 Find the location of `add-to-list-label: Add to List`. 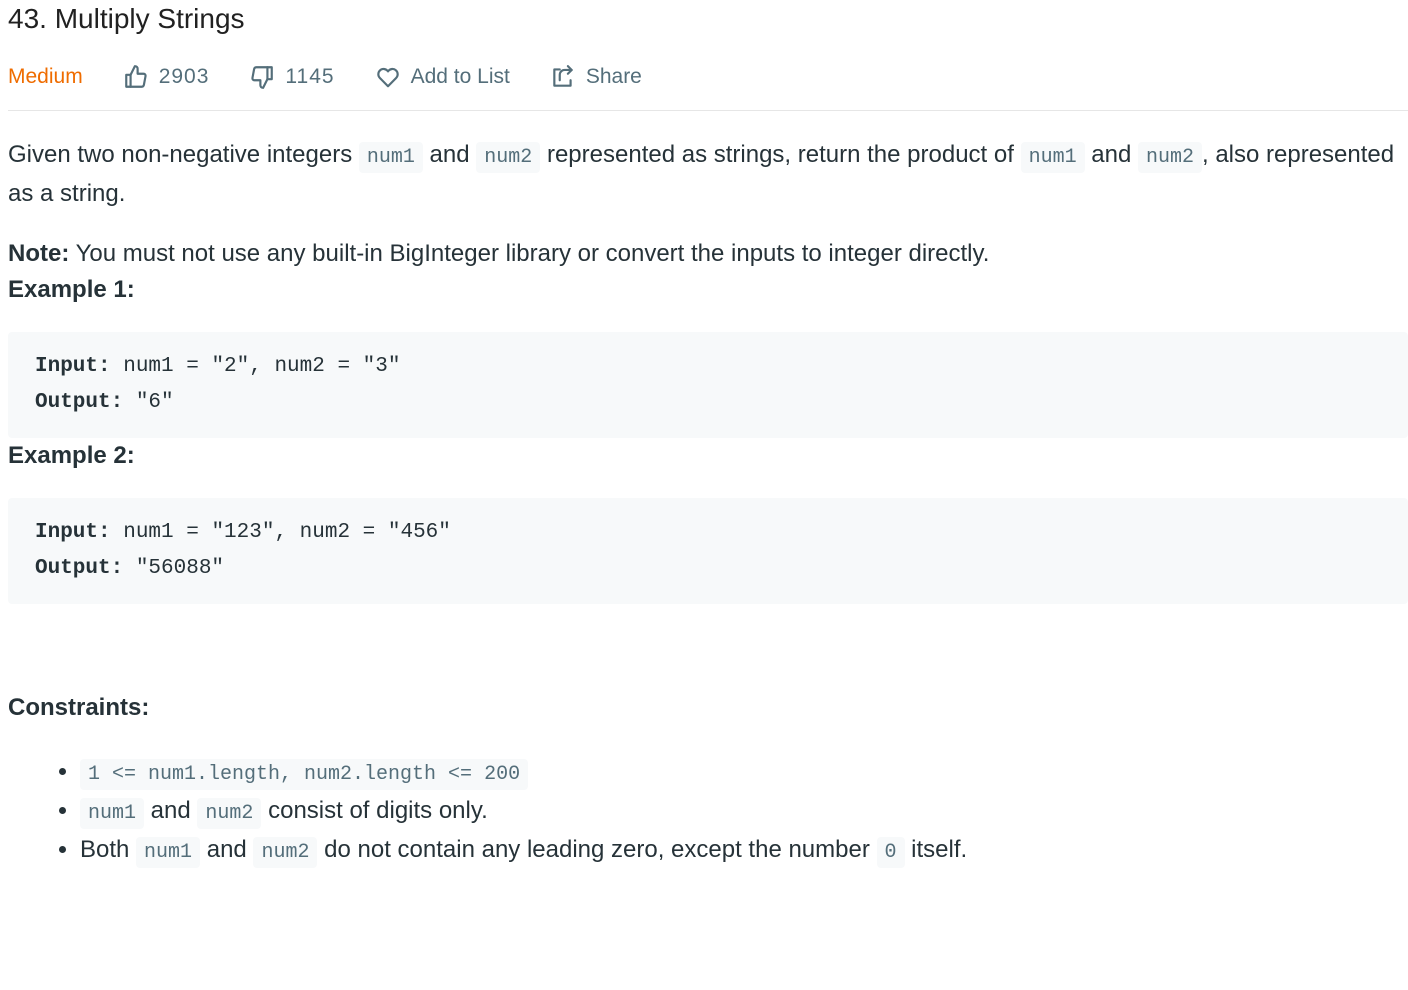

add-to-list-label: Add to List is located at coordinates (460, 76).